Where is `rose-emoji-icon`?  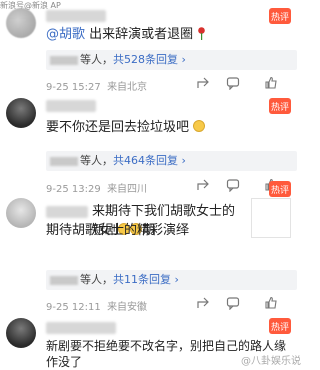 rose-emoji-icon is located at coordinates (202, 33).